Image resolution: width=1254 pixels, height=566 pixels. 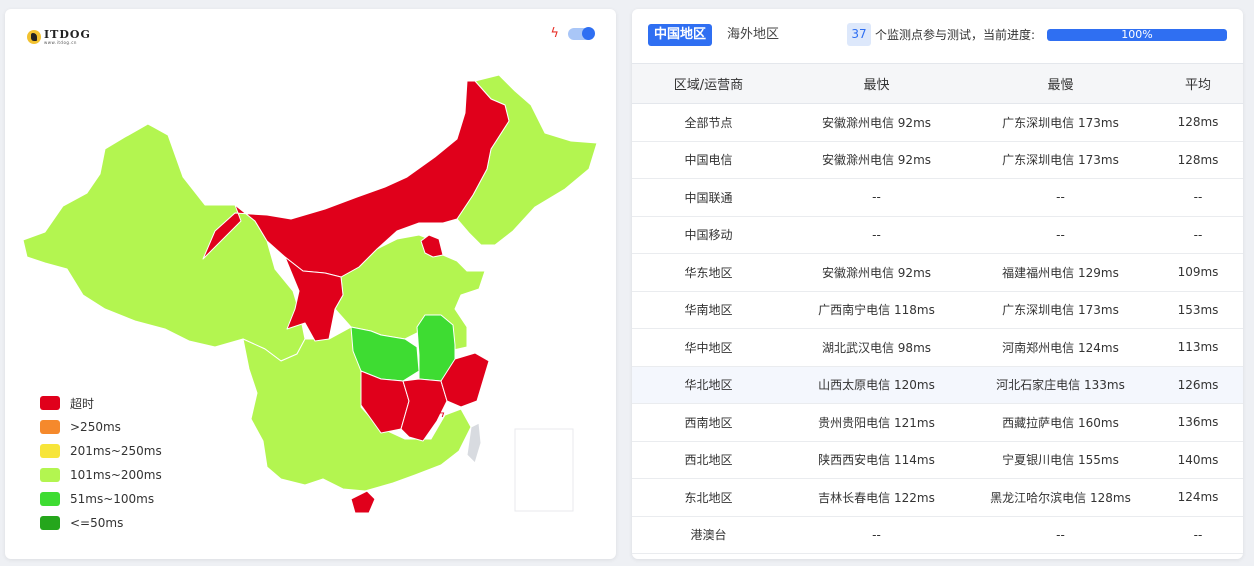 What do you see at coordinates (1060, 497) in the screenshot?
I see `cell-slowest: 黑龙江哈尔滨电信 128ms` at bounding box center [1060, 497].